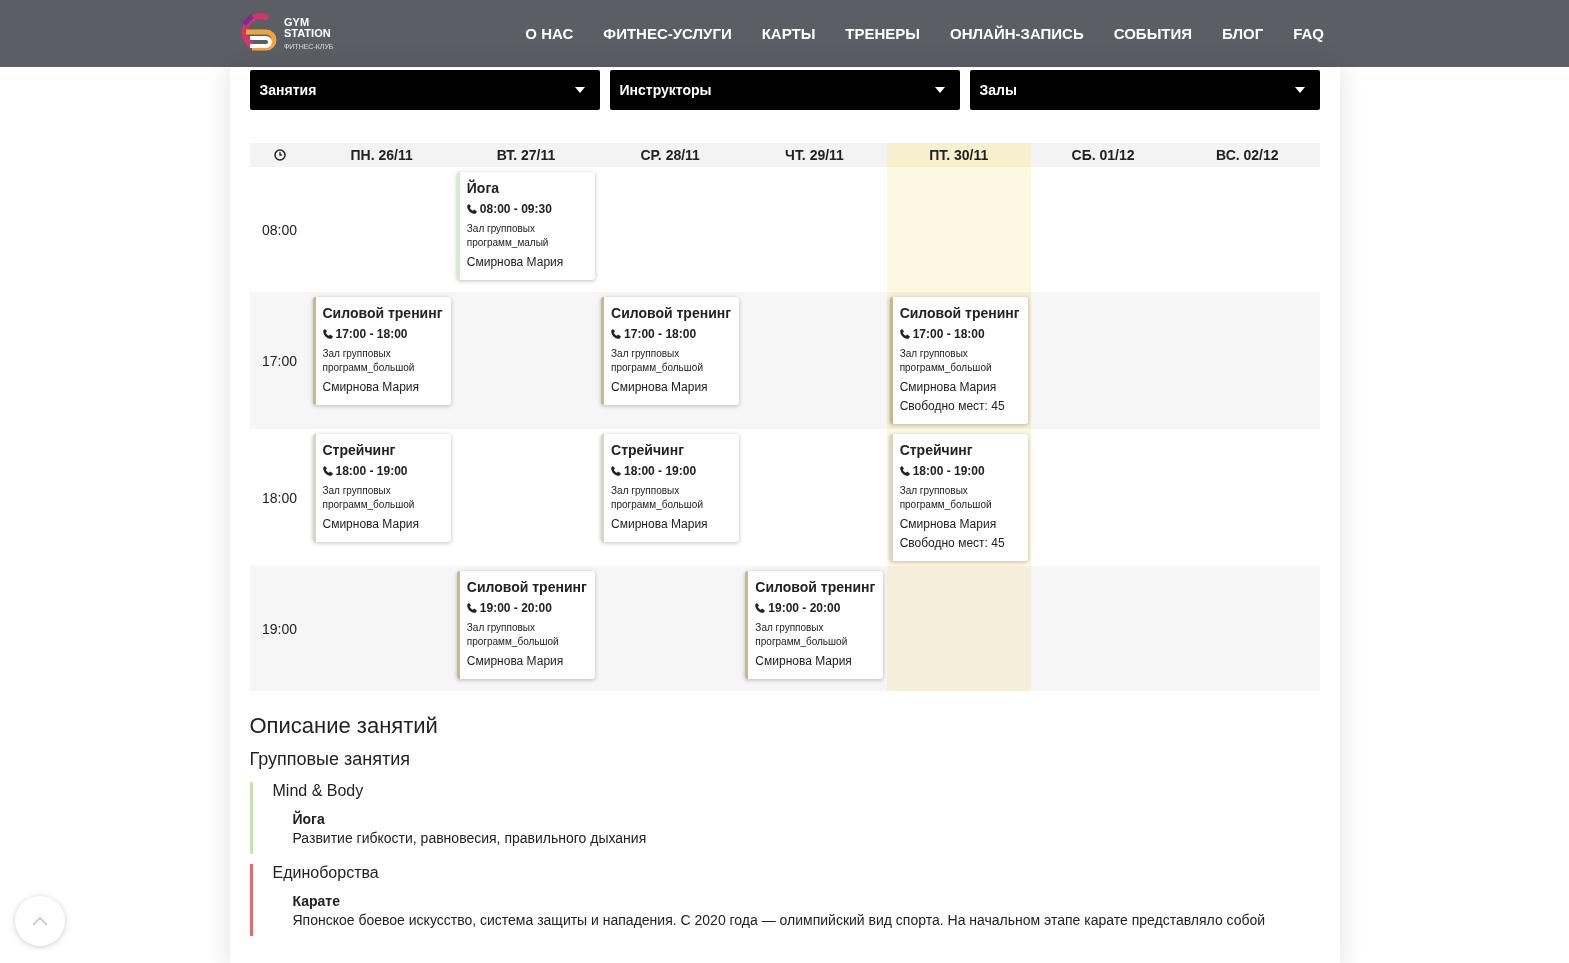 The image size is (1569, 963). Describe the element at coordinates (508, 236) in the screenshot. I see `class-hall: Зал групповых программ_малый` at that location.